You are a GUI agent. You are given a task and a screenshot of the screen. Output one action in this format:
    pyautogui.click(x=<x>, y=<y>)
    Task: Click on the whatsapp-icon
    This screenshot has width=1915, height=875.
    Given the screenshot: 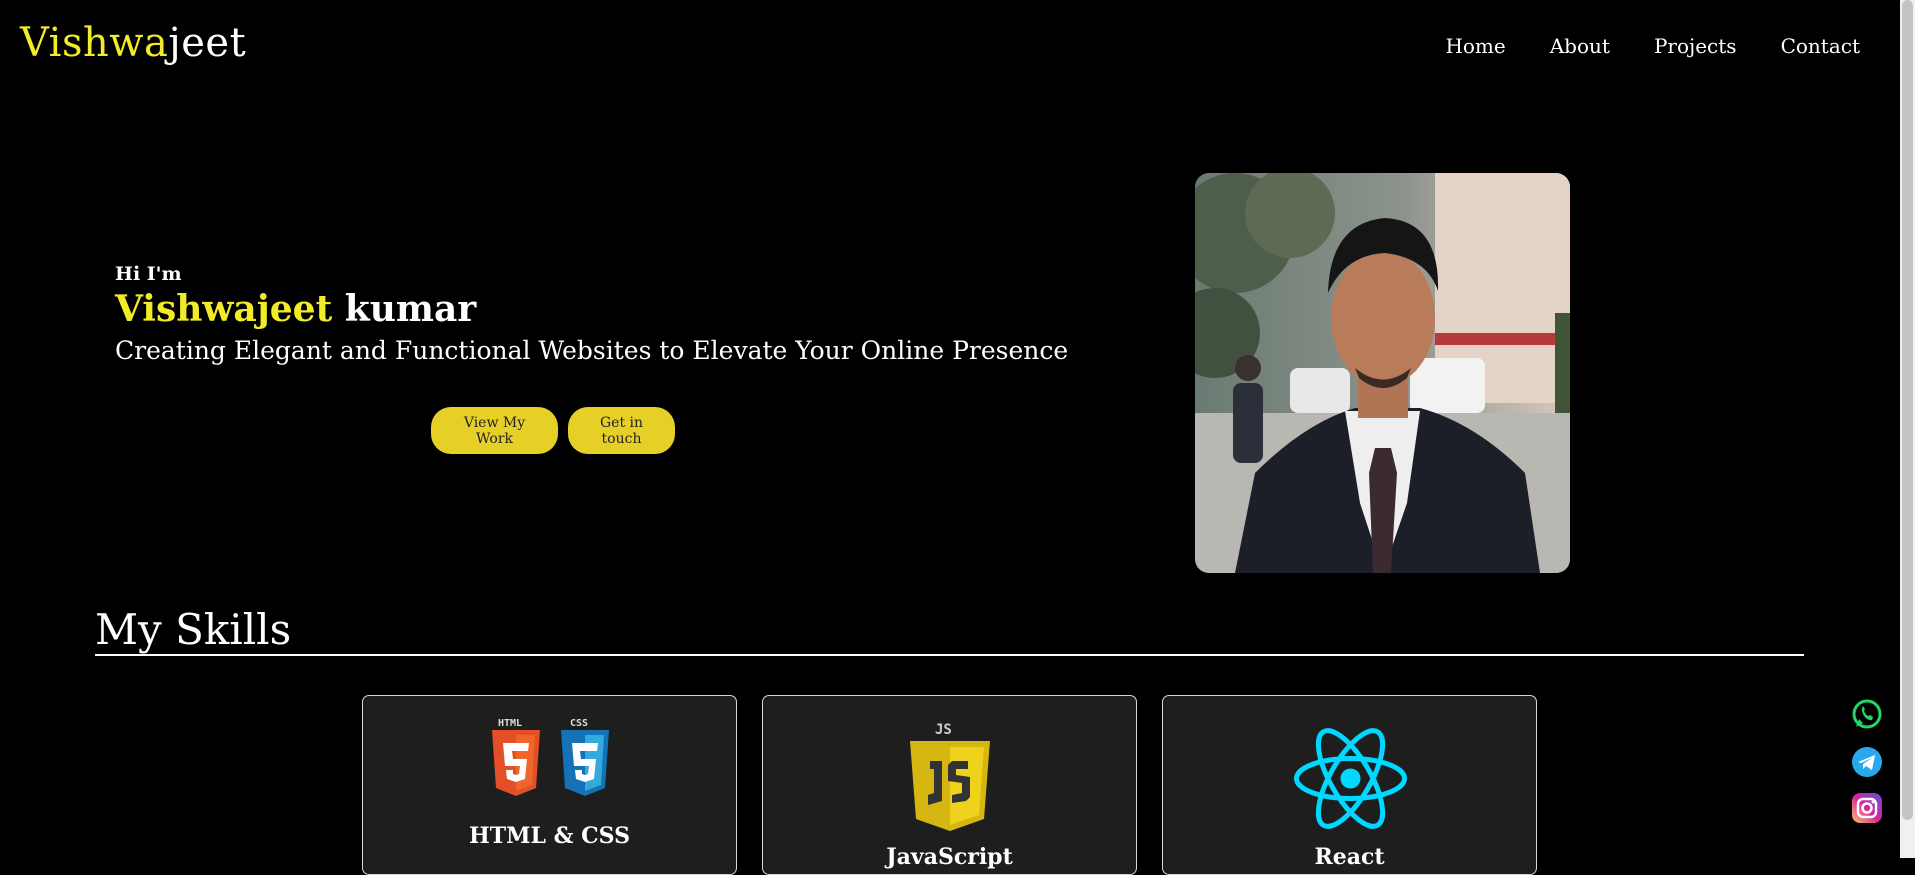 What is the action you would take?
    pyautogui.click(x=1867, y=714)
    